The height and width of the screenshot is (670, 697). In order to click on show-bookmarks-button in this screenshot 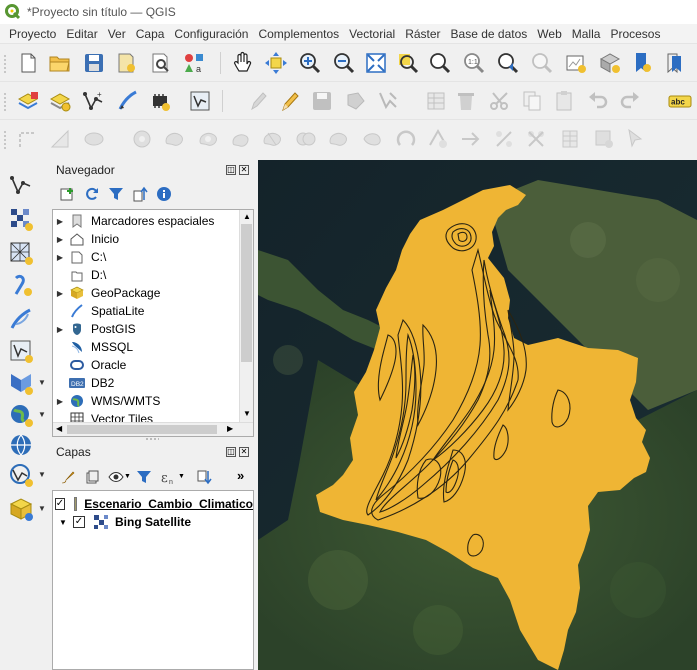, I will do `click(674, 63)`.